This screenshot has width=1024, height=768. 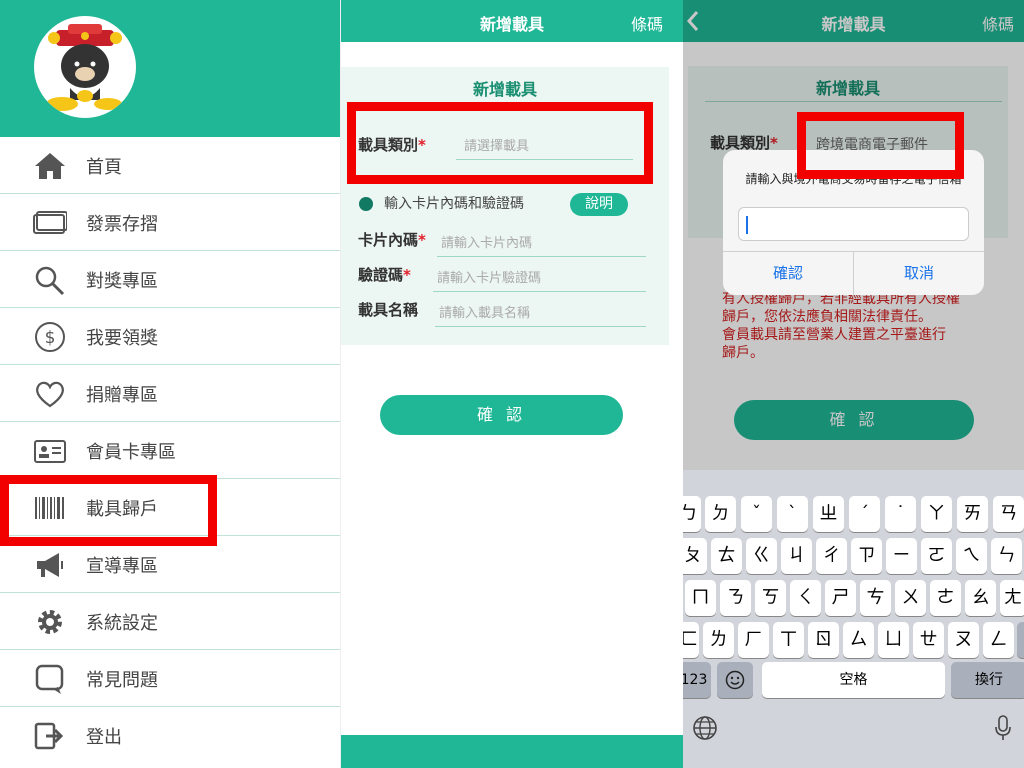 What do you see at coordinates (998, 640) in the screenshot?
I see `keyboard-key: ㄥ` at bounding box center [998, 640].